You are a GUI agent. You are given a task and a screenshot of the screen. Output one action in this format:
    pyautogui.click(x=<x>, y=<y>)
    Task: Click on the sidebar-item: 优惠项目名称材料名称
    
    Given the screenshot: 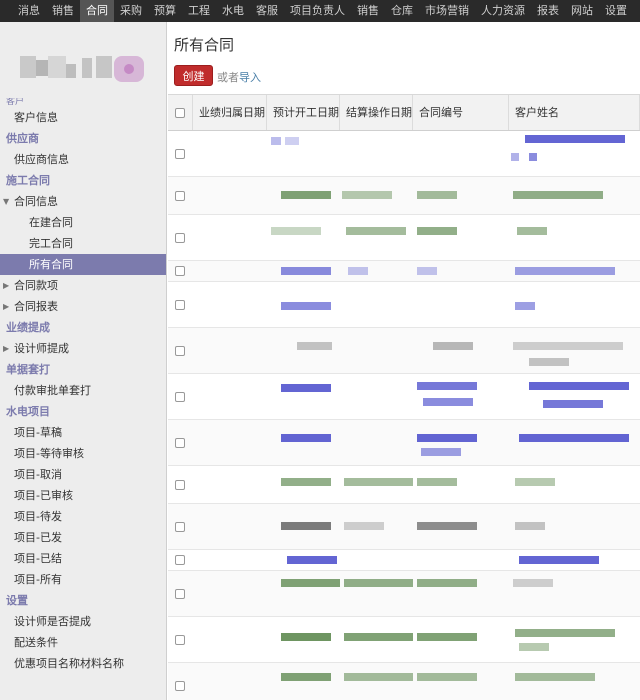 What is the action you would take?
    pyautogui.click(x=83, y=663)
    